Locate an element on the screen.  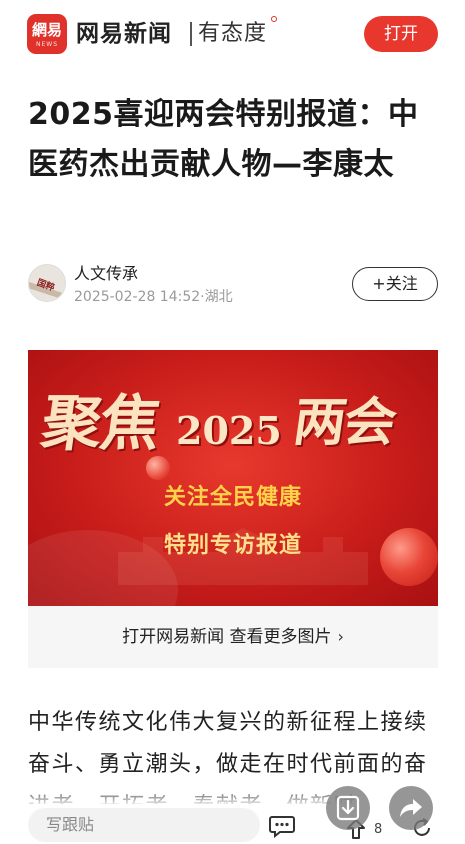
author-name: 人文传承 is located at coordinates (106, 274).